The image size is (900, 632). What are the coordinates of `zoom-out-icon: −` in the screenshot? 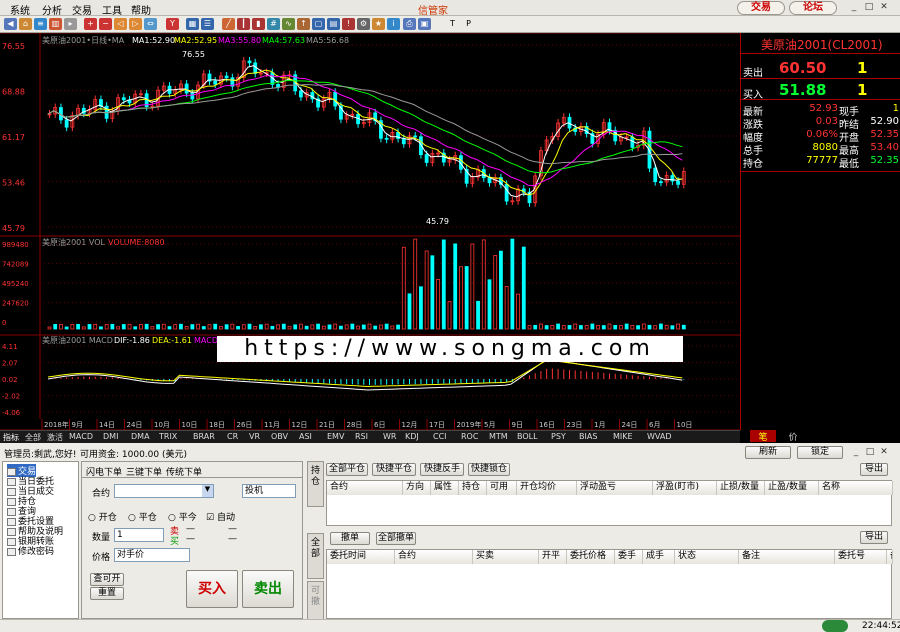 It's located at (105, 24).